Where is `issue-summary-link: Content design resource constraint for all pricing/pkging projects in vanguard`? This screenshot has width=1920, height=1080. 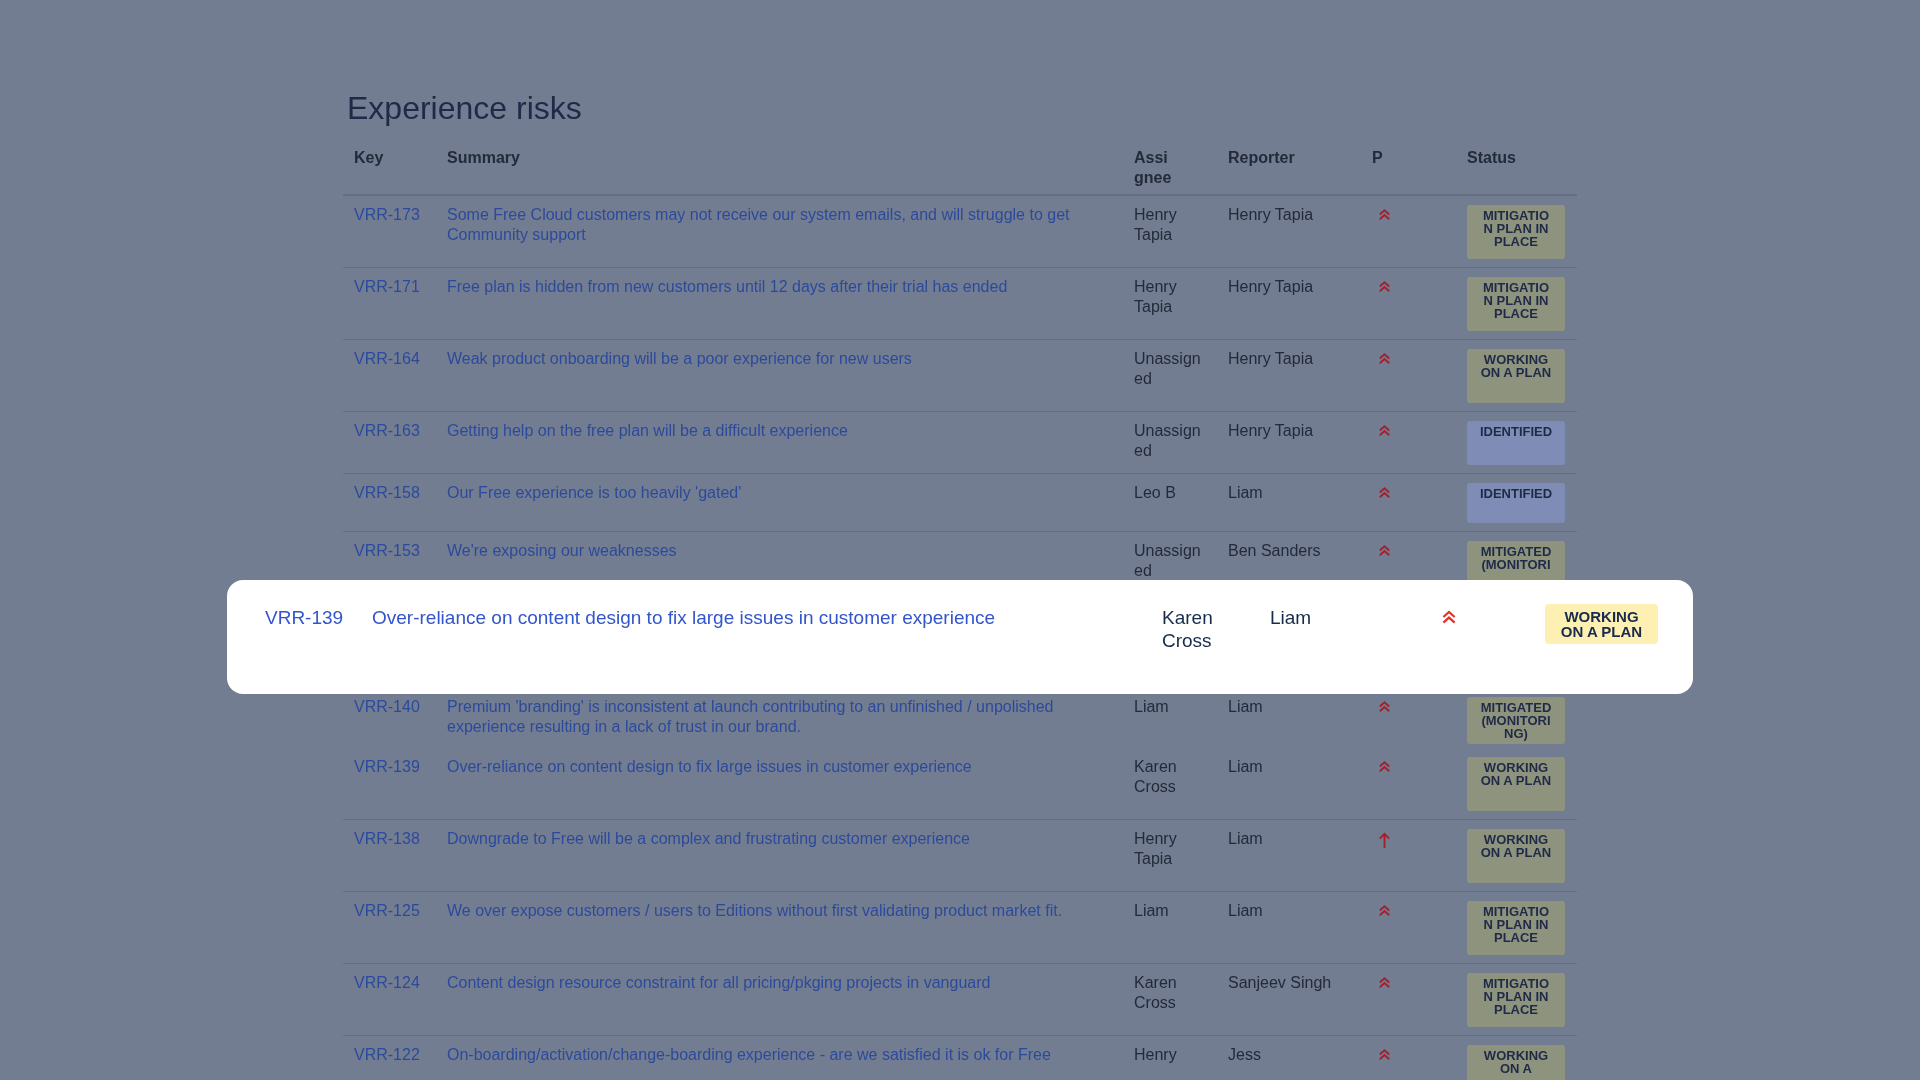
issue-summary-link: Content design resource constraint for all pricing/pkging projects in vanguard is located at coordinates (790, 1000).